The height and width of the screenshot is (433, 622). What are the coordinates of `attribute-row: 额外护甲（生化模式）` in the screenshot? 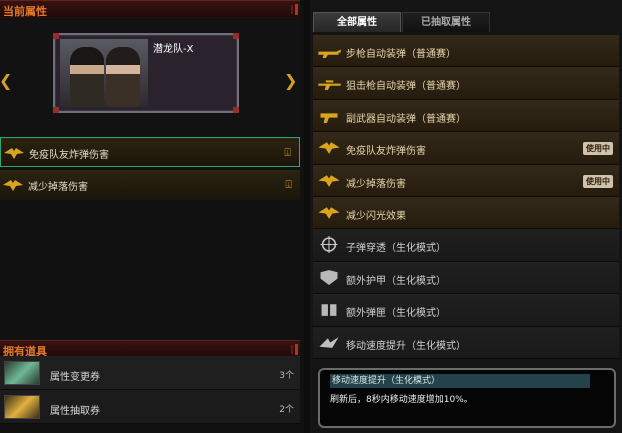 It's located at (466, 278).